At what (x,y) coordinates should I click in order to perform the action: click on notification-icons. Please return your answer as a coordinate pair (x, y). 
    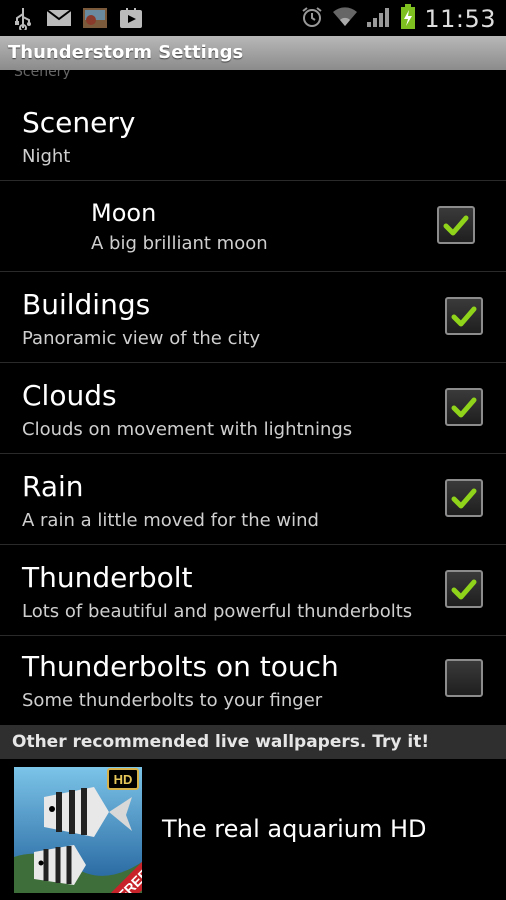
    Looking at the image, I should click on (77, 18).